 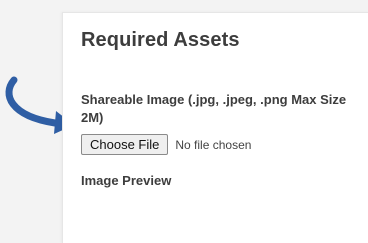 I want to click on section-title: Required Assets, so click(x=160, y=40).